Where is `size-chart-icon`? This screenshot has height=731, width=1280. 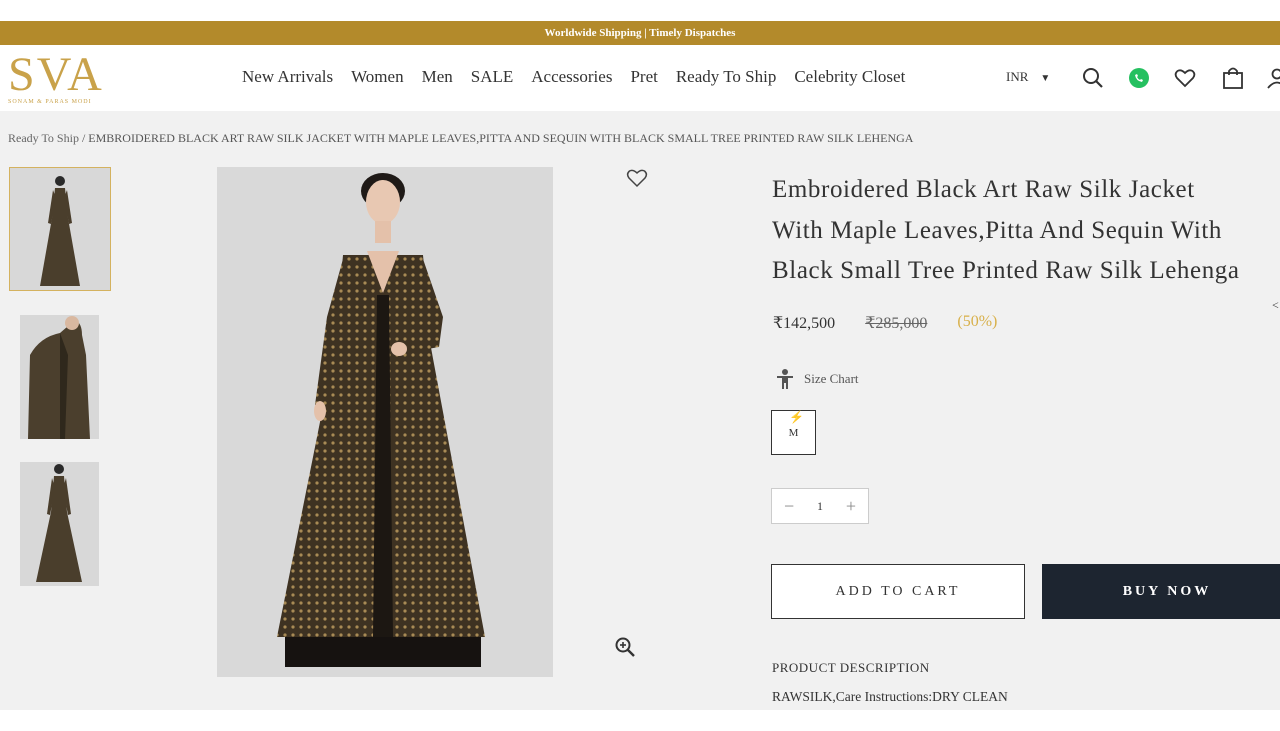
size-chart-icon is located at coordinates (785, 379).